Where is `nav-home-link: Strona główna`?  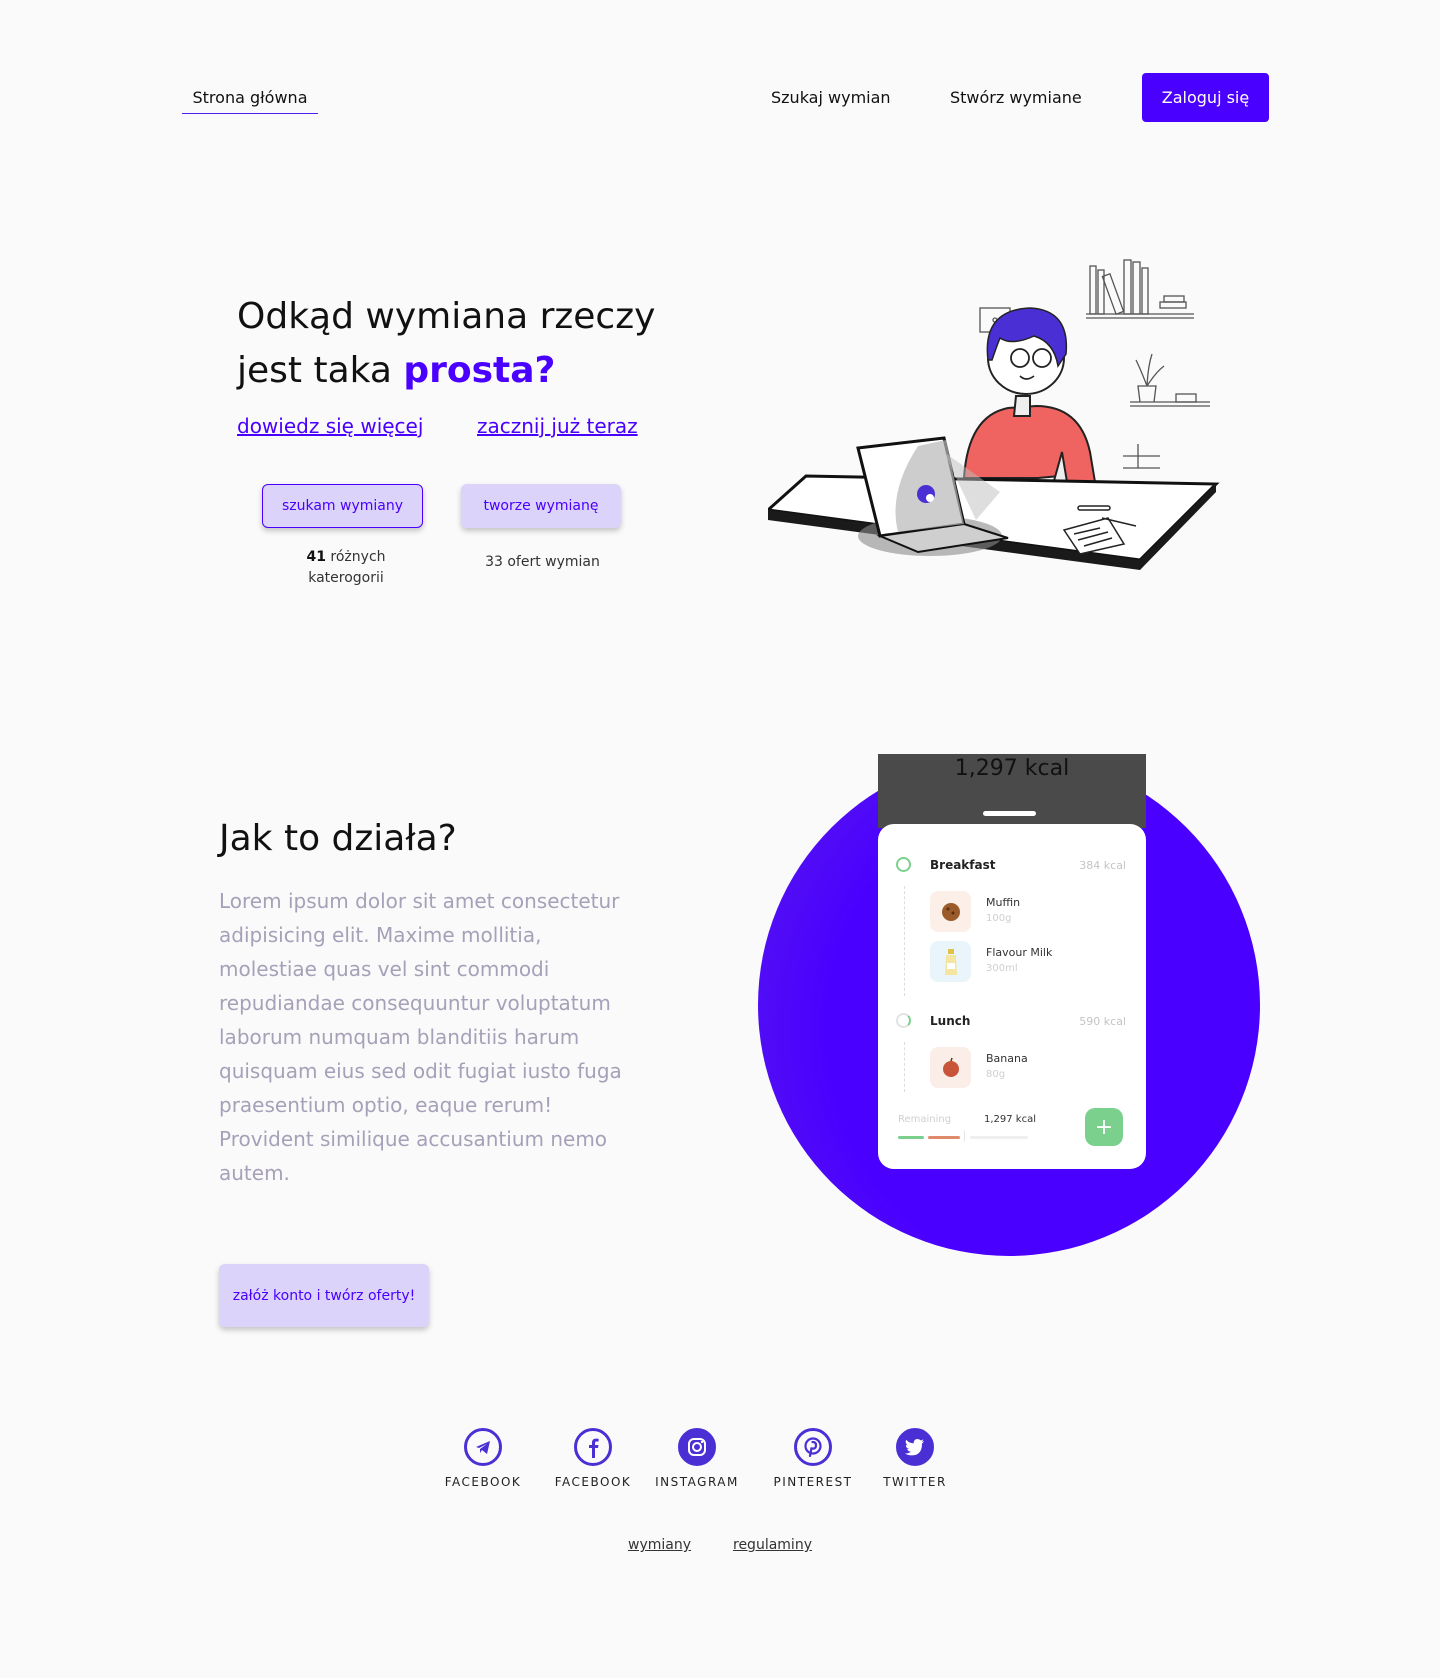 nav-home-link: Strona główna is located at coordinates (250, 100).